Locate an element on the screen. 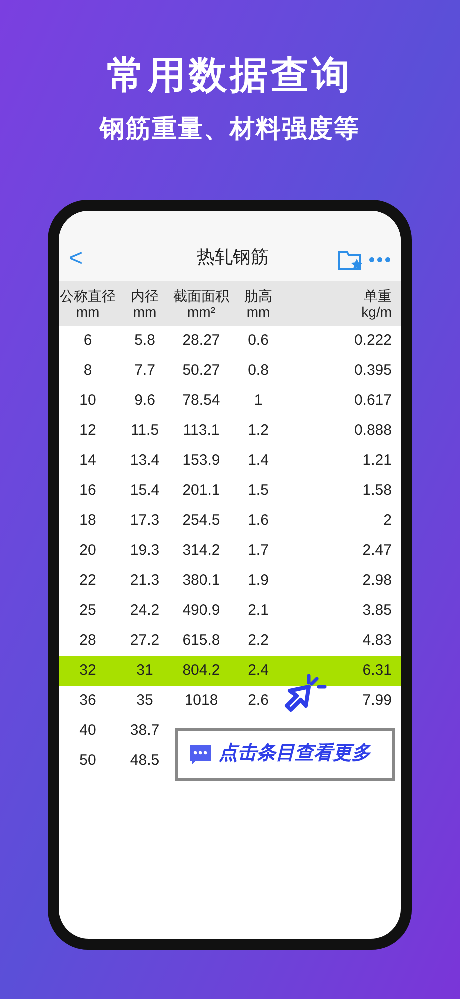 The image size is (460, 999). table-cell-text: 32 is located at coordinates (88, 670).